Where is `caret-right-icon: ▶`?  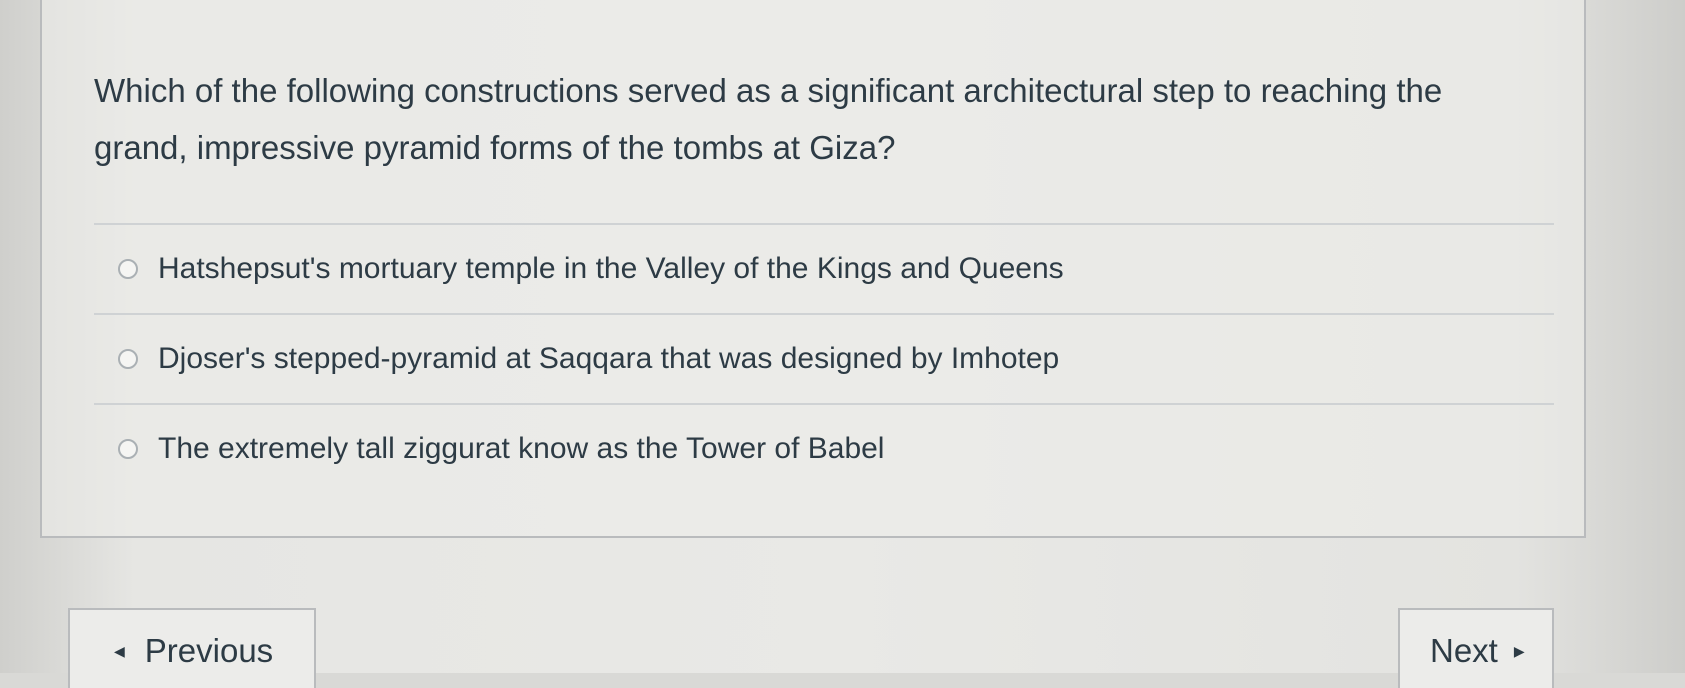 caret-right-icon: ▶ is located at coordinates (1519, 651).